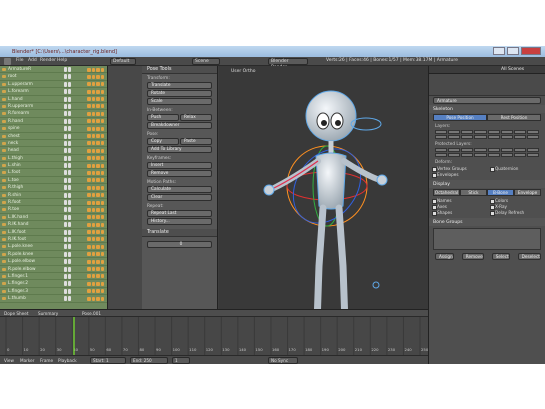  Describe the element at coordinates (179, 85) in the screenshot. I see `translate-button: Translate` at that location.